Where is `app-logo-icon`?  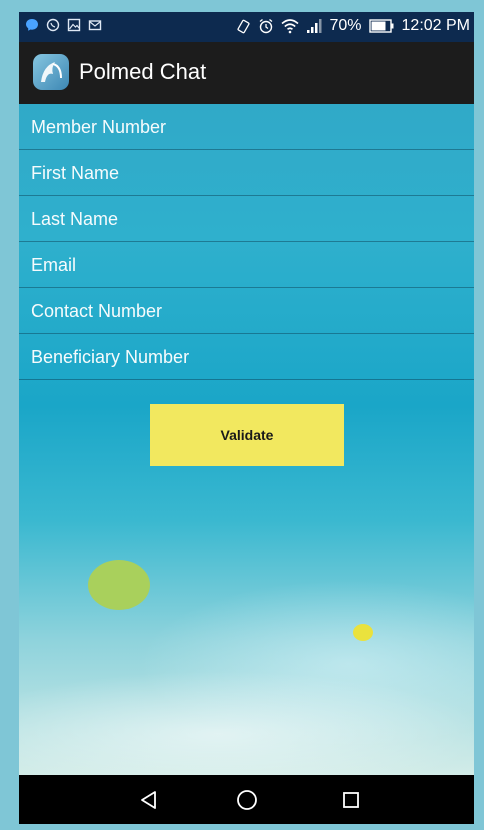
app-logo-icon is located at coordinates (51, 72).